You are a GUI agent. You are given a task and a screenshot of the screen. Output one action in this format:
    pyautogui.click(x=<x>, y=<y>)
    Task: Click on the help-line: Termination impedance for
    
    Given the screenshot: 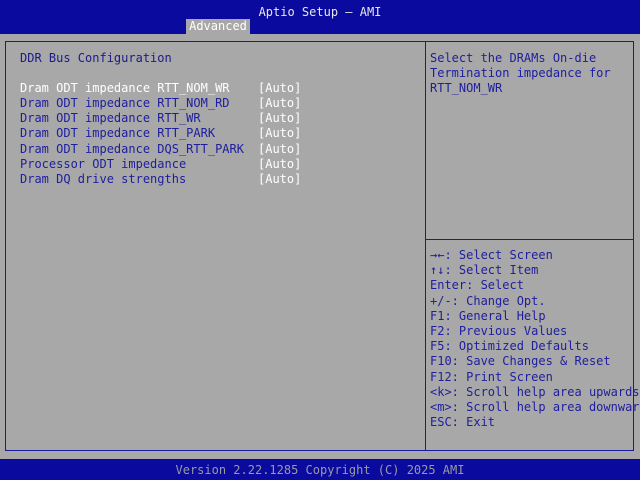 What is the action you would take?
    pyautogui.click(x=520, y=73)
    